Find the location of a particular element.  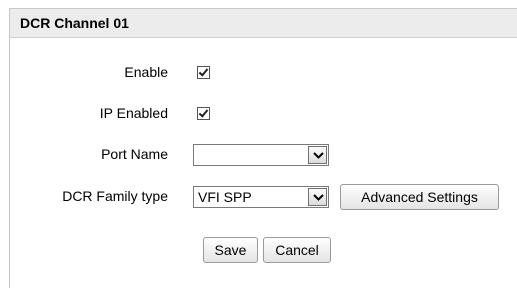

ip-enabled-checkbox is located at coordinates (203, 113).